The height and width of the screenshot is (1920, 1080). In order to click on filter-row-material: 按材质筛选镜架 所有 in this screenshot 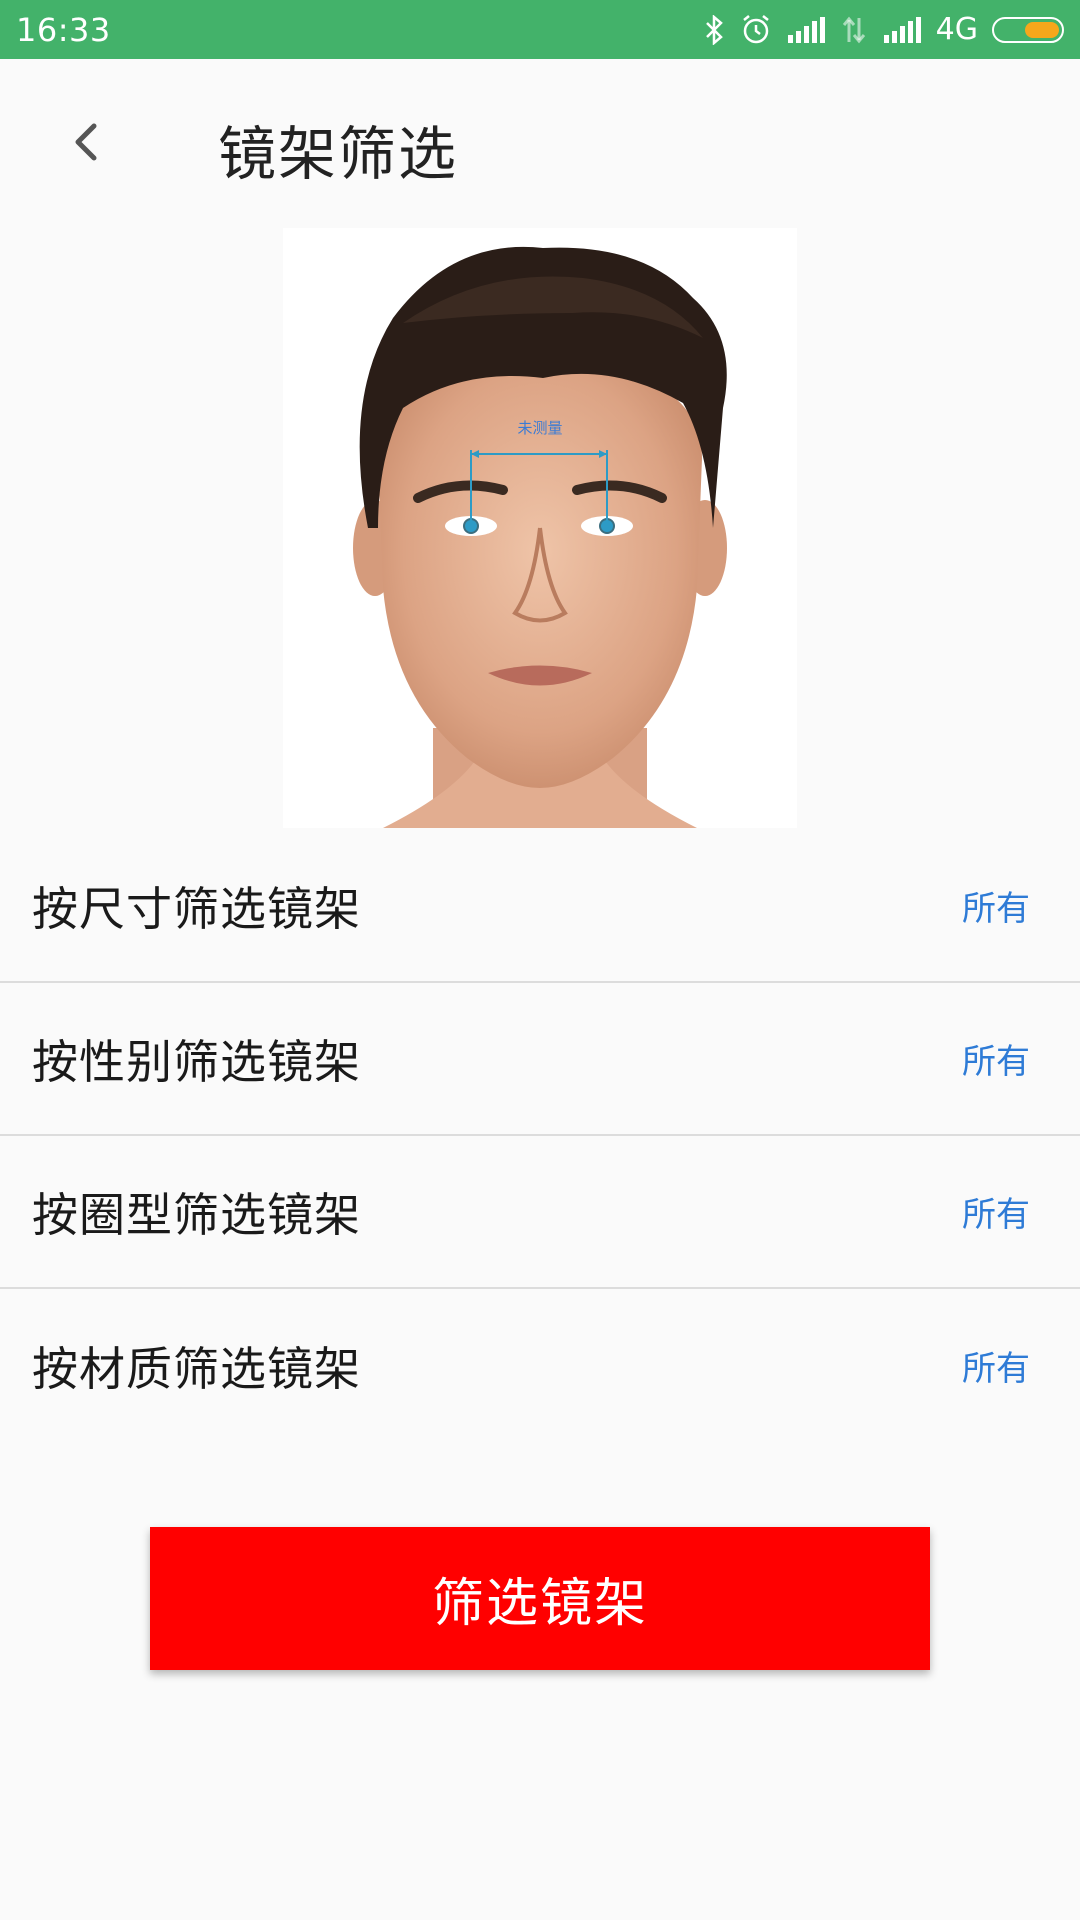, I will do `click(540, 1365)`.